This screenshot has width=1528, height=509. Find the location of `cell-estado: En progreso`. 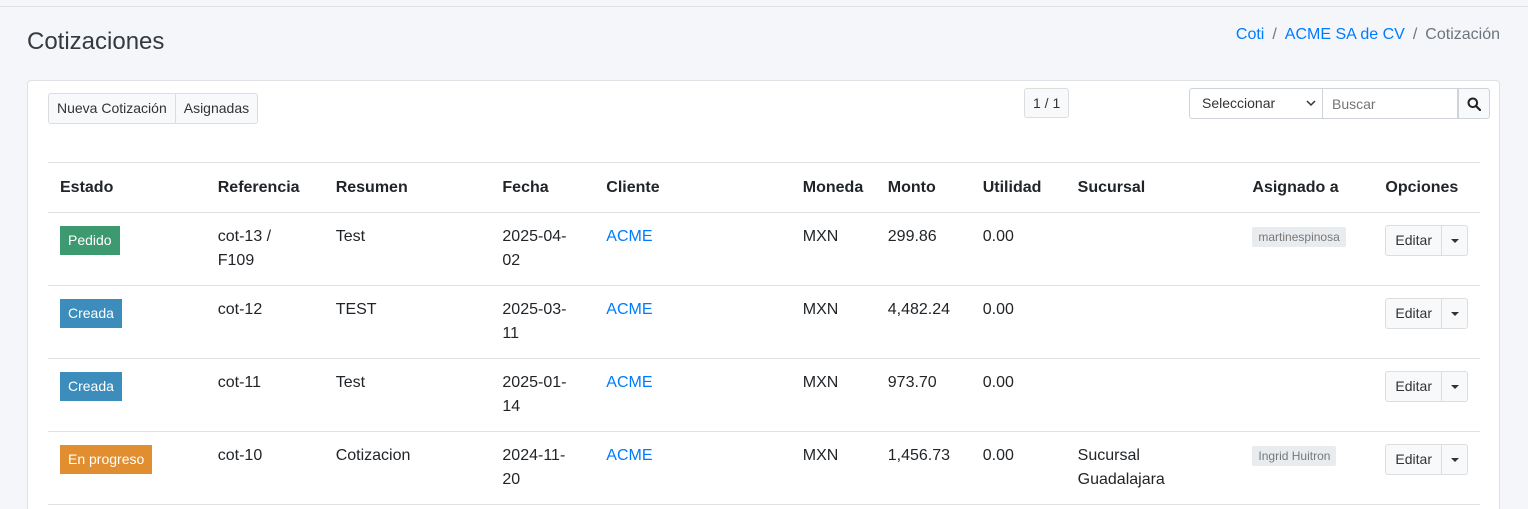

cell-estado: En progreso is located at coordinates (127, 468).